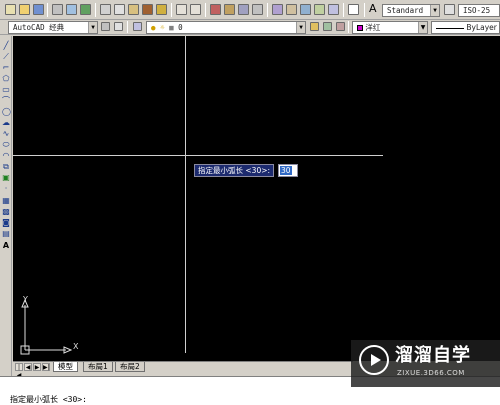 The width and height of the screenshot is (500, 405). What do you see at coordinates (57, 9) in the screenshot?
I see `print-icon` at bounding box center [57, 9].